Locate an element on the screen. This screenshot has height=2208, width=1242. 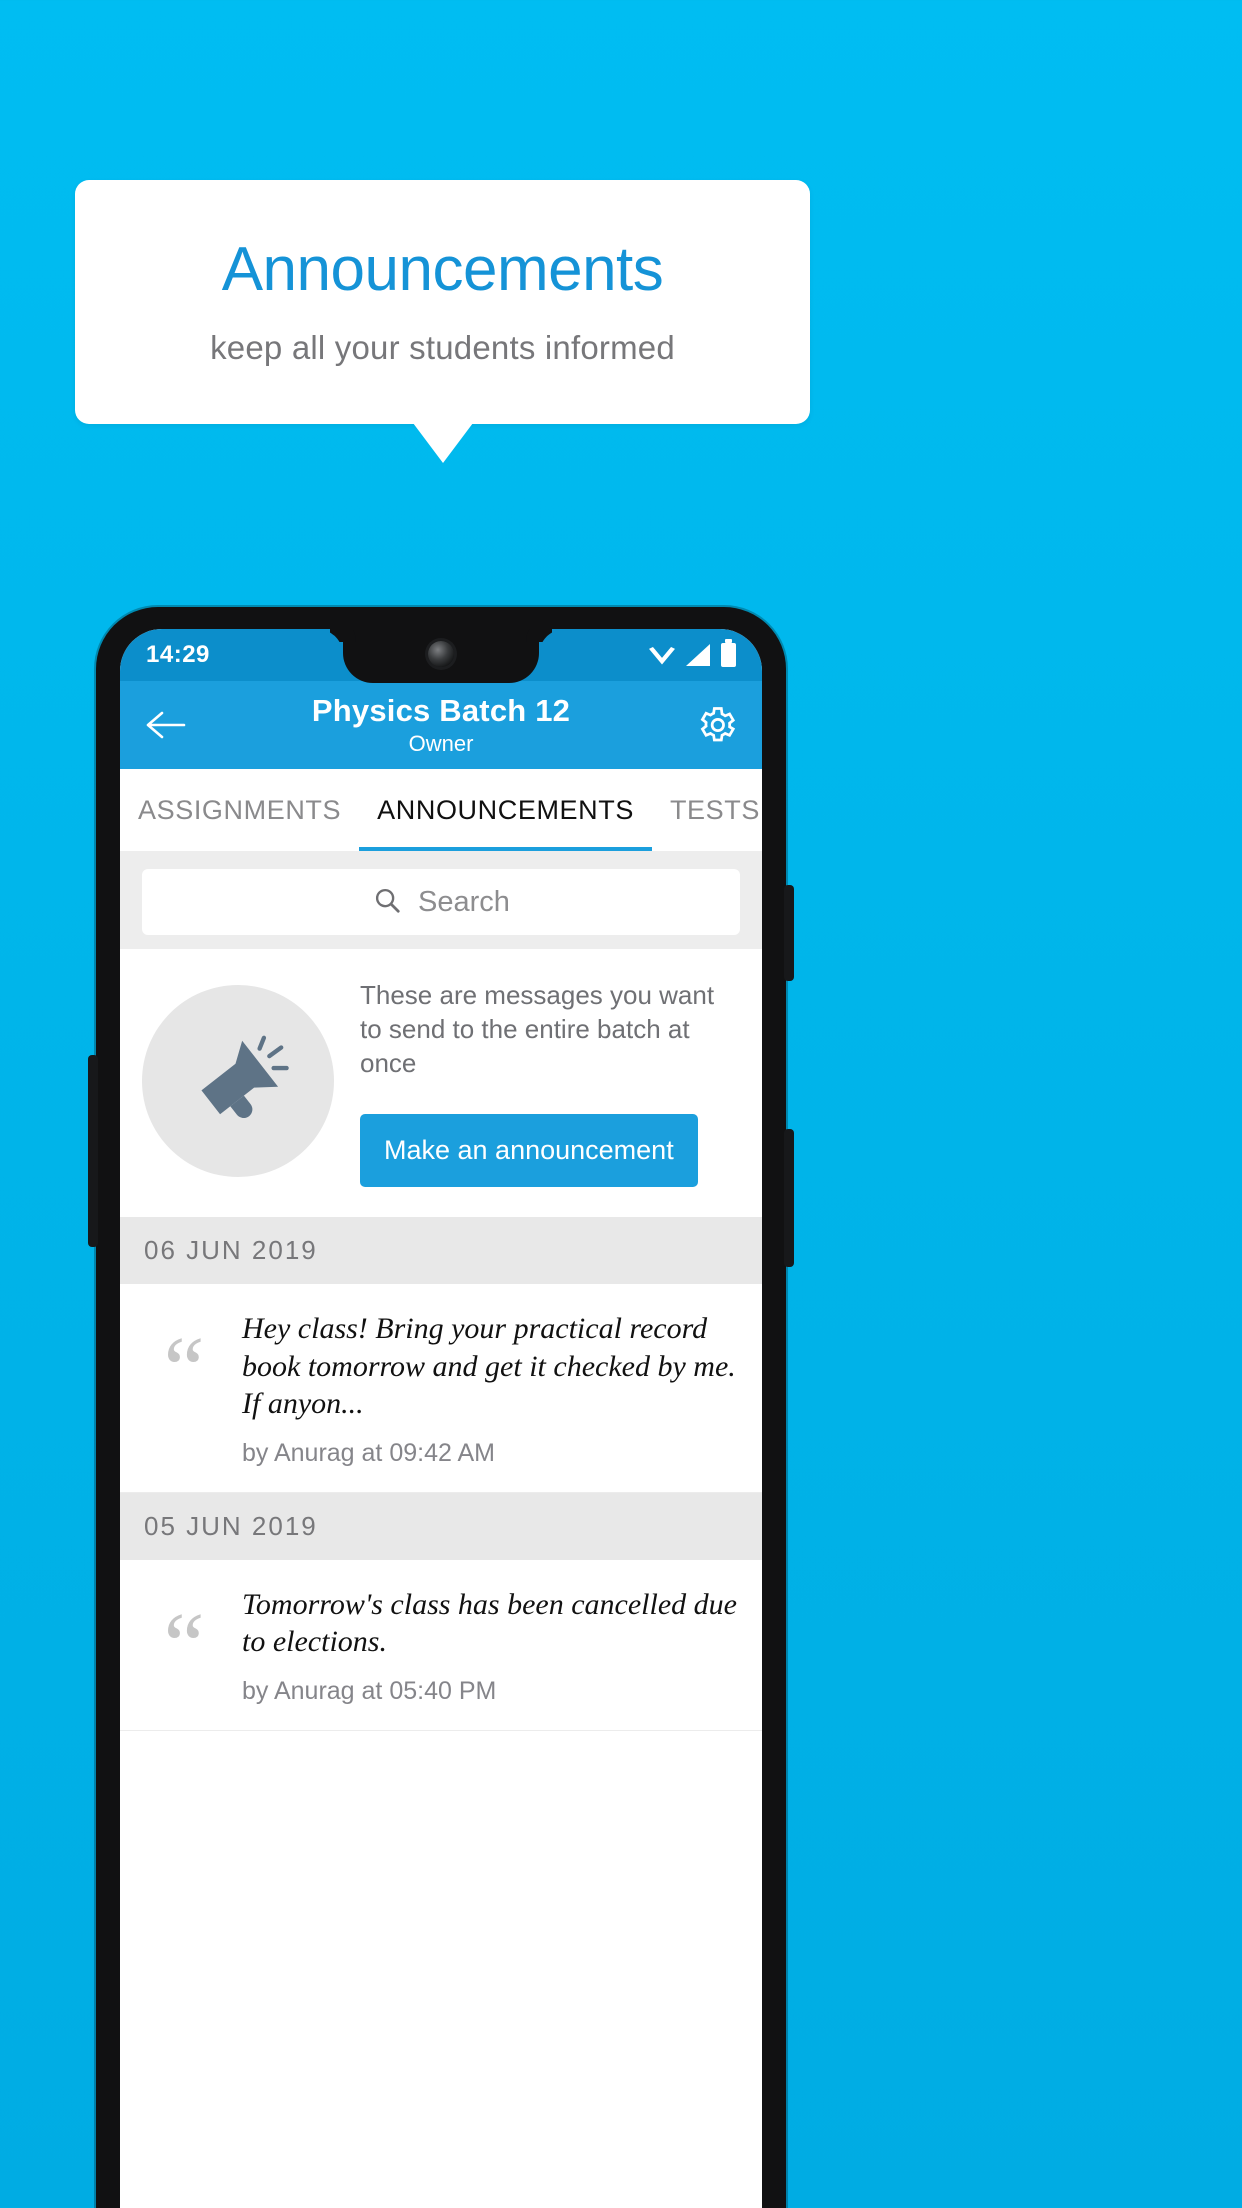
promo-callout-pointer is located at coordinates (443, 443).